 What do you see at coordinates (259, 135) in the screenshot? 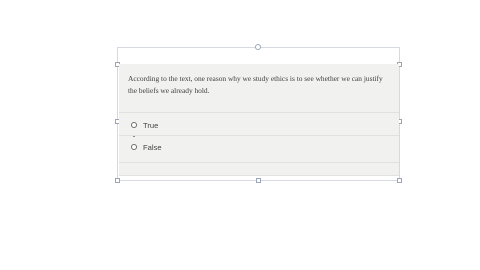
I see `divider-middle` at bounding box center [259, 135].